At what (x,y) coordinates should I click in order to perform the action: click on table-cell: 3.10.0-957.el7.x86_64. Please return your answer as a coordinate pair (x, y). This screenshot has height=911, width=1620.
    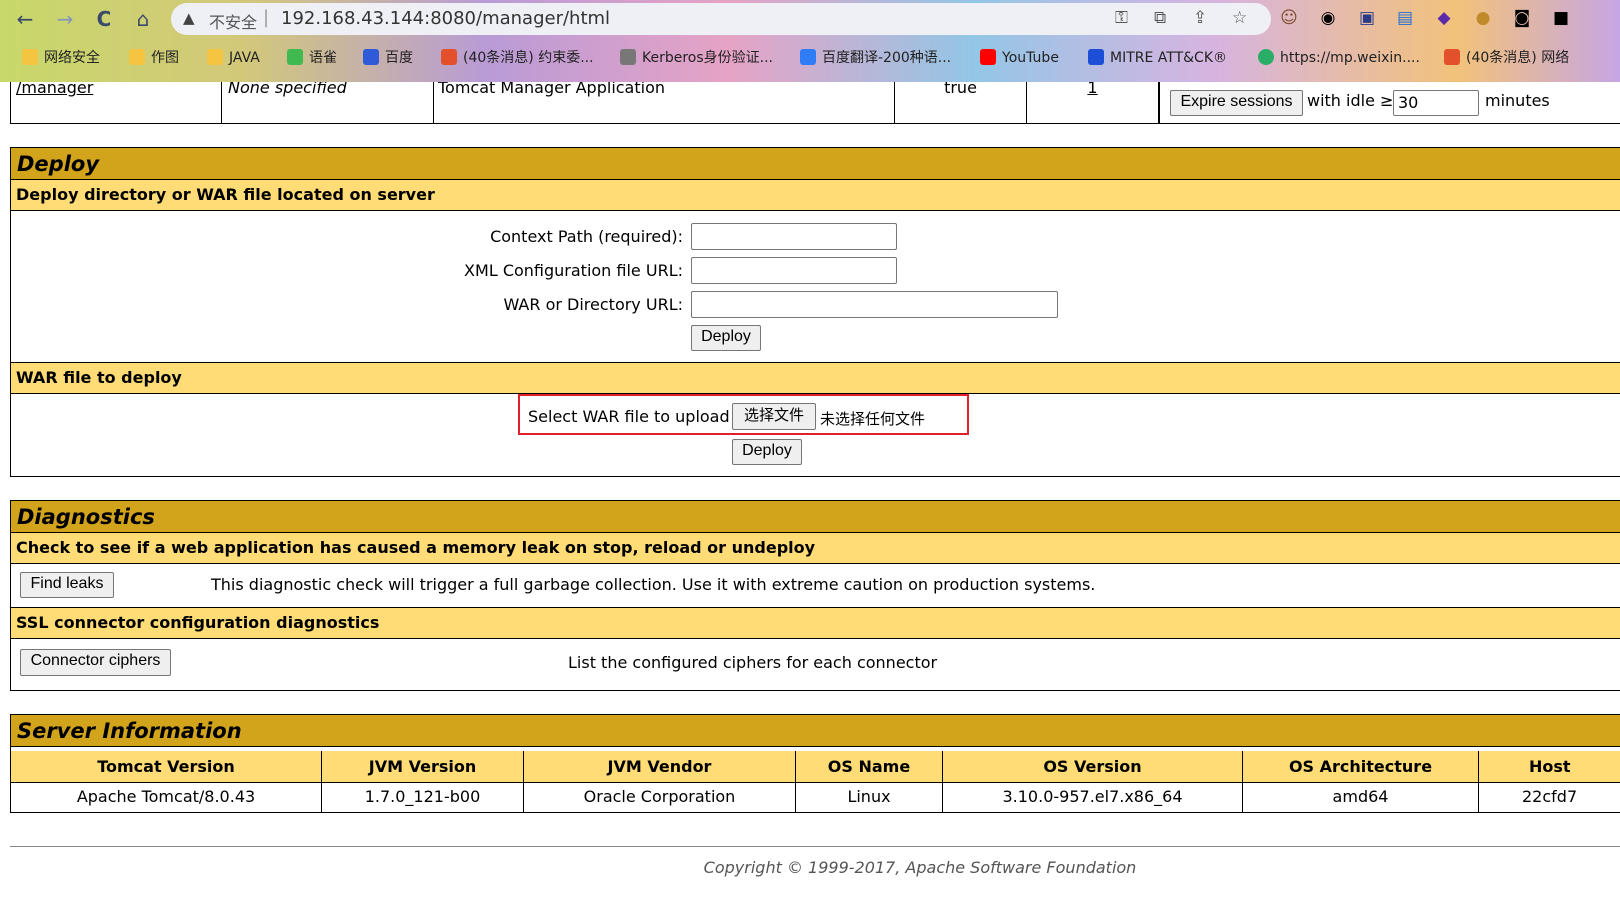
    Looking at the image, I should click on (1093, 797).